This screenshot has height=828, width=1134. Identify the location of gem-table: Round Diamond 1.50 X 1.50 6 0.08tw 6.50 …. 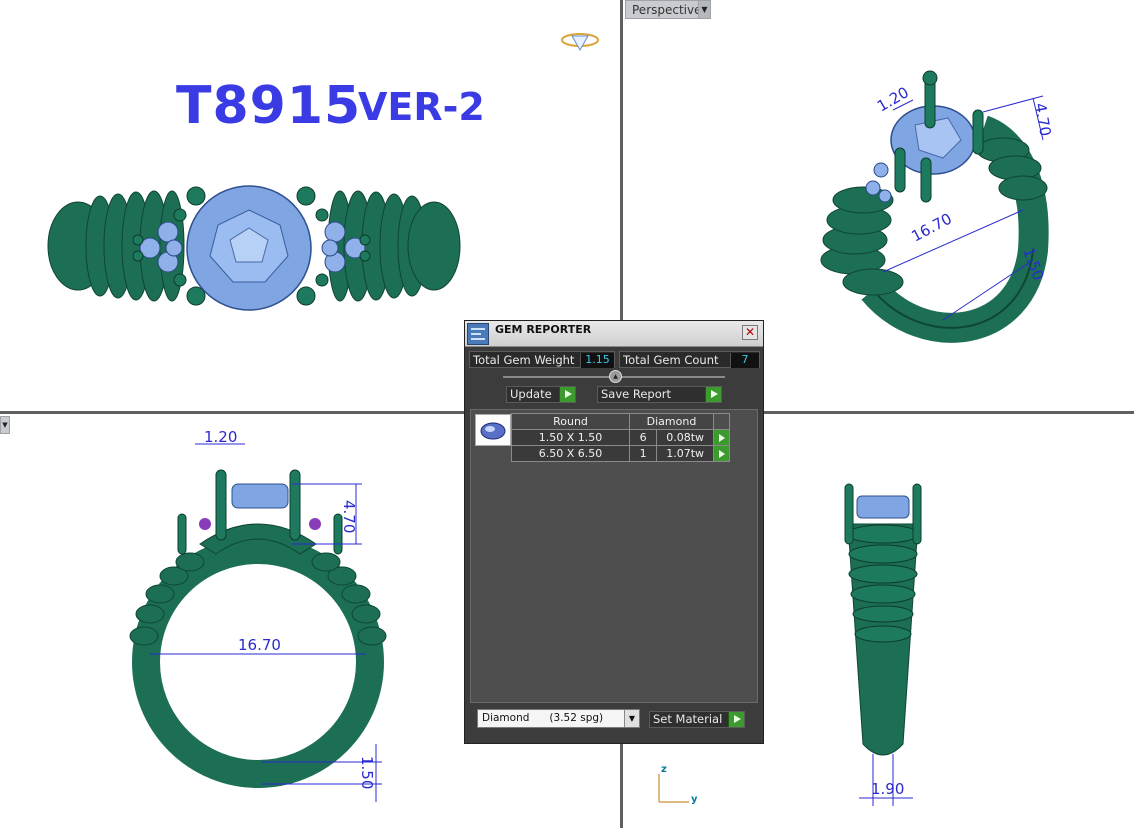
(620, 437).